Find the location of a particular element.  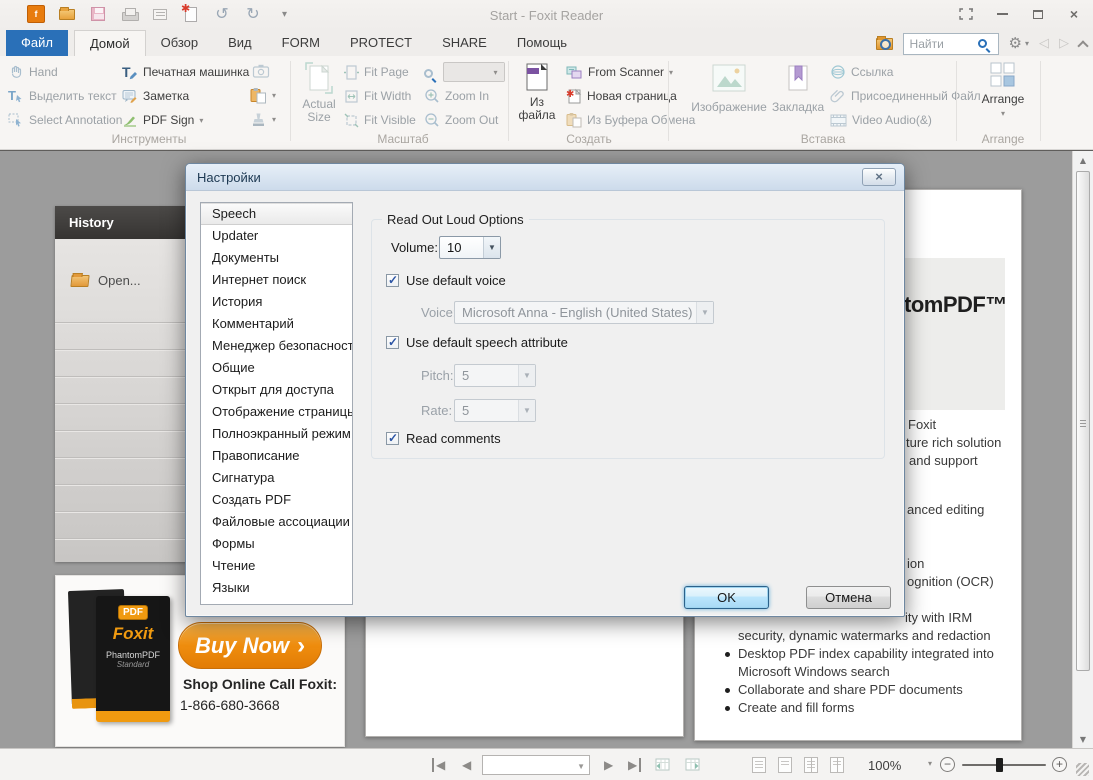

settings-category-item: Чтение is located at coordinates (276, 566).